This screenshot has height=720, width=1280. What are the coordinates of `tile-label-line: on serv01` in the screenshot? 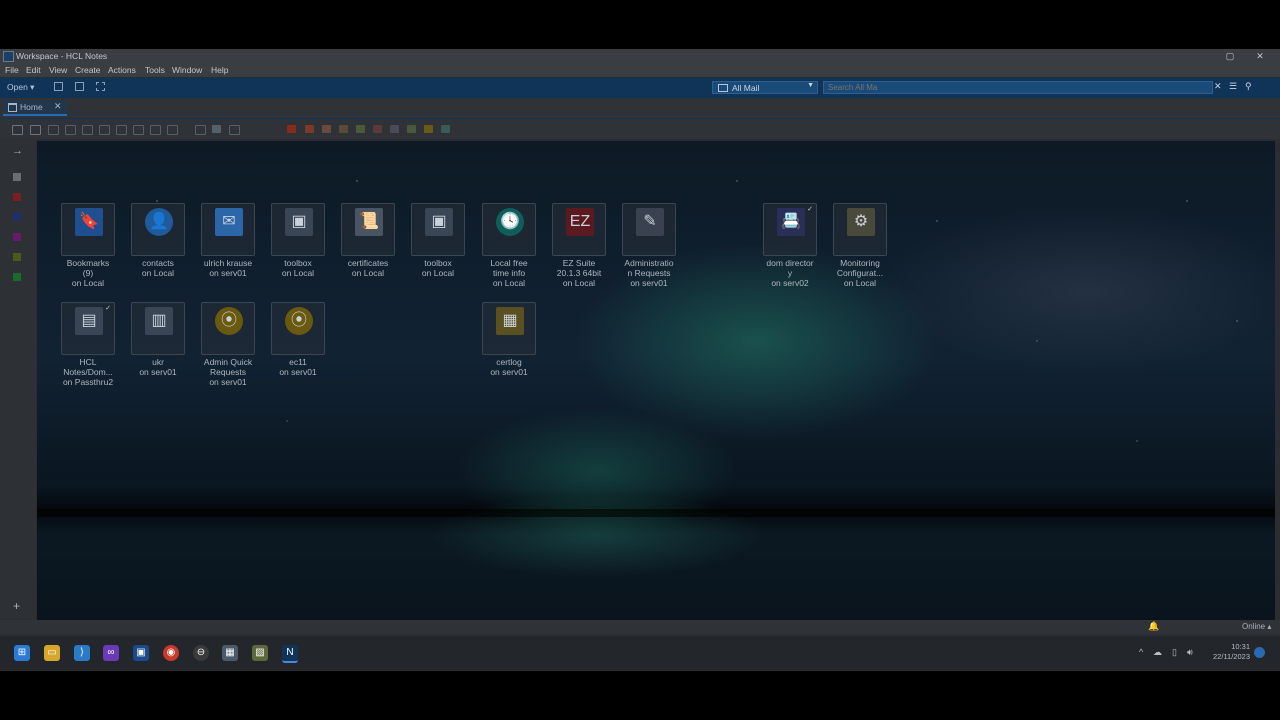 It's located at (298, 372).